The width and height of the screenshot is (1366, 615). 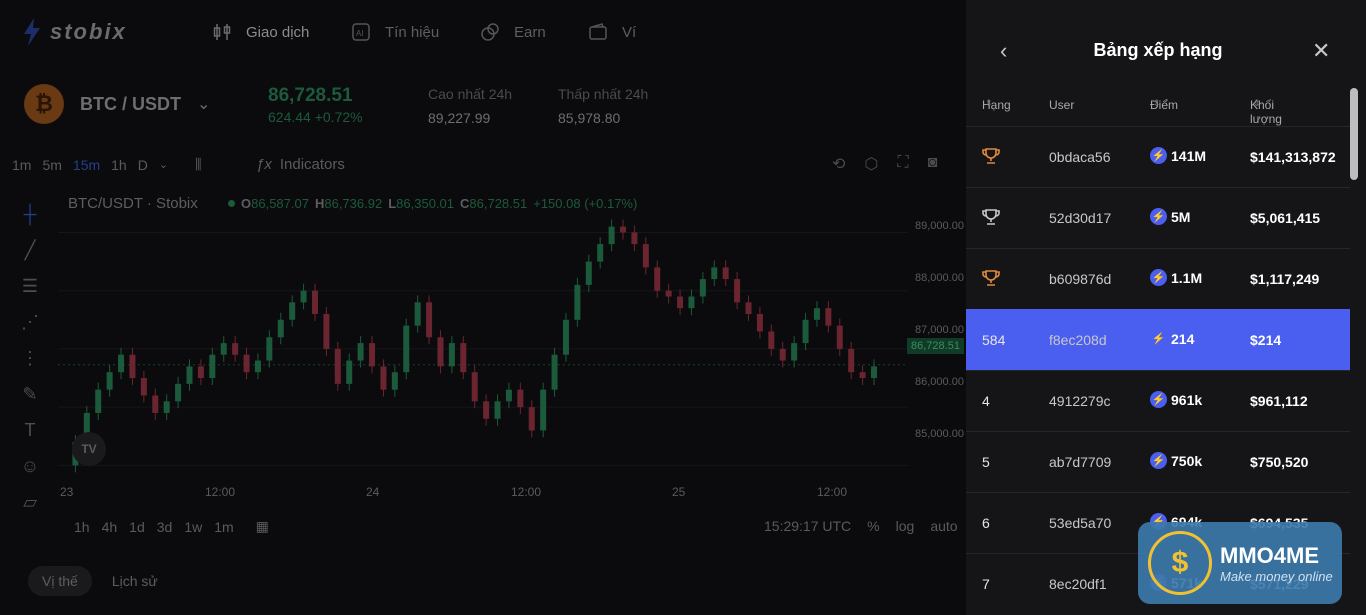 What do you see at coordinates (1158, 156) in the screenshot?
I see `table-row: 0bdaca56 ⚡ 141M $141,313,872` at bounding box center [1158, 156].